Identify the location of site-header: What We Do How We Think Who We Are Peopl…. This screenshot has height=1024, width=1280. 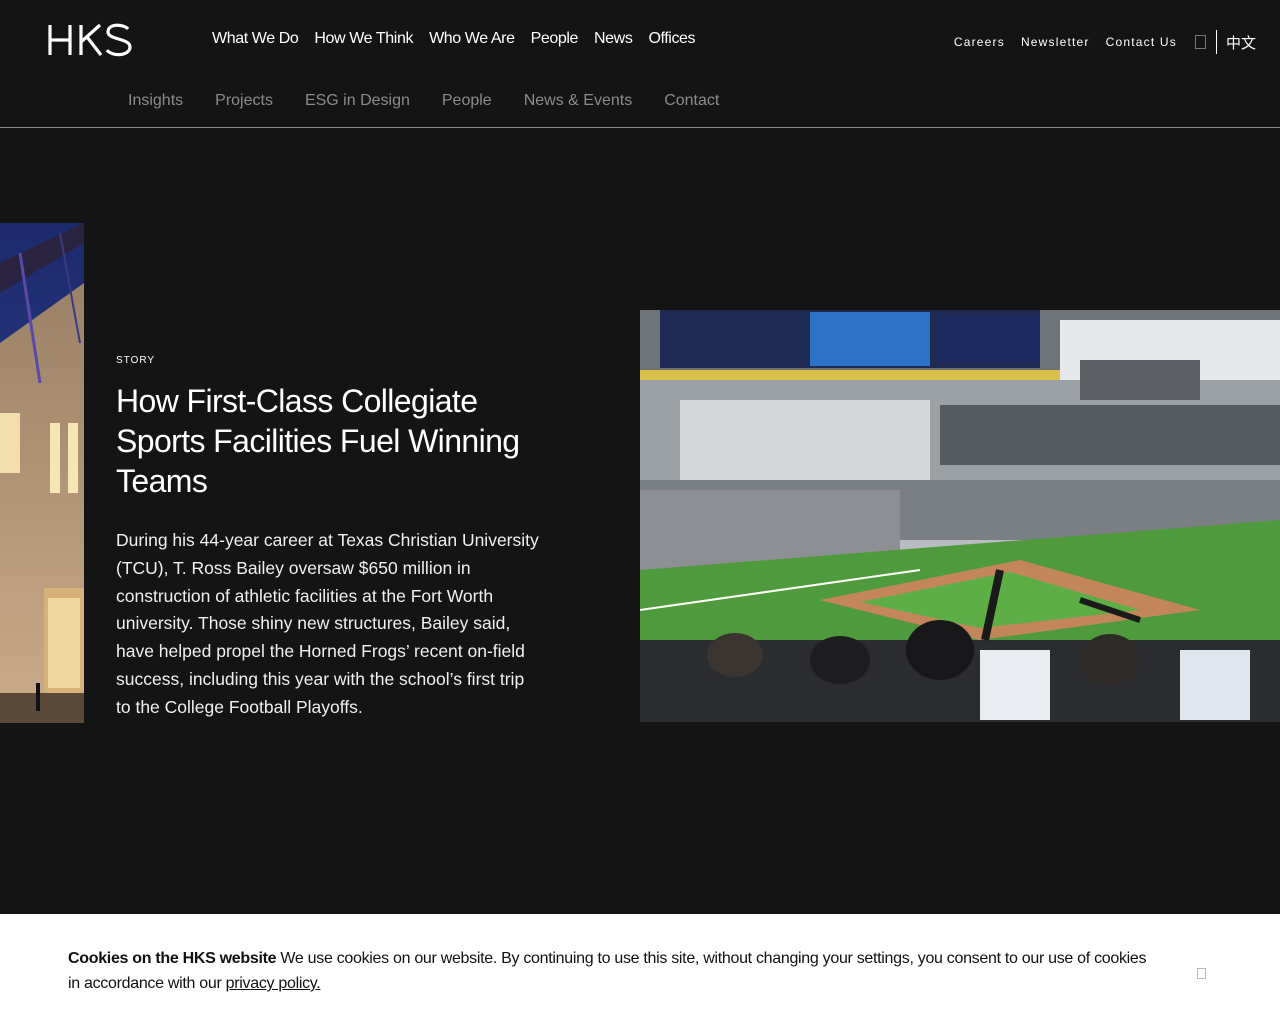
(640, 64).